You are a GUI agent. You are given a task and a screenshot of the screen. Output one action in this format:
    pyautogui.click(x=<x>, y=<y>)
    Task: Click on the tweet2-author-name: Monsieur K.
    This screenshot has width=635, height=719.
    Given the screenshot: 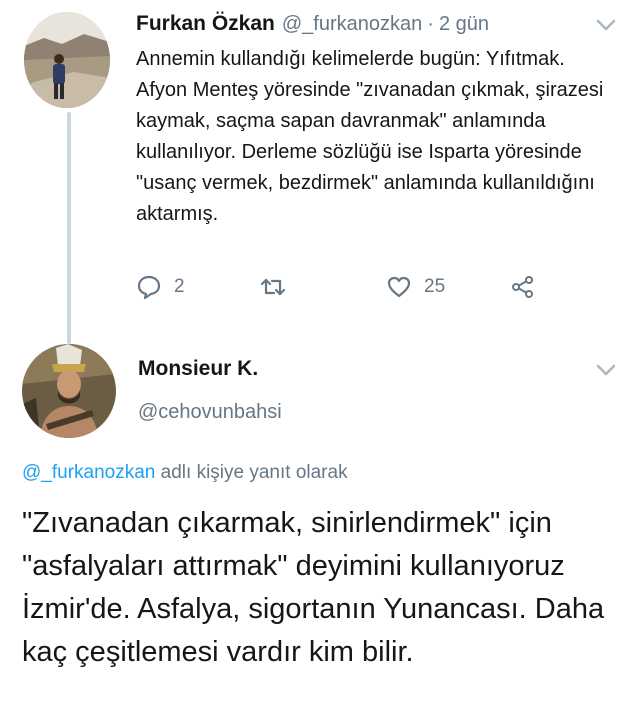 What is the action you would take?
    pyautogui.click(x=198, y=369)
    